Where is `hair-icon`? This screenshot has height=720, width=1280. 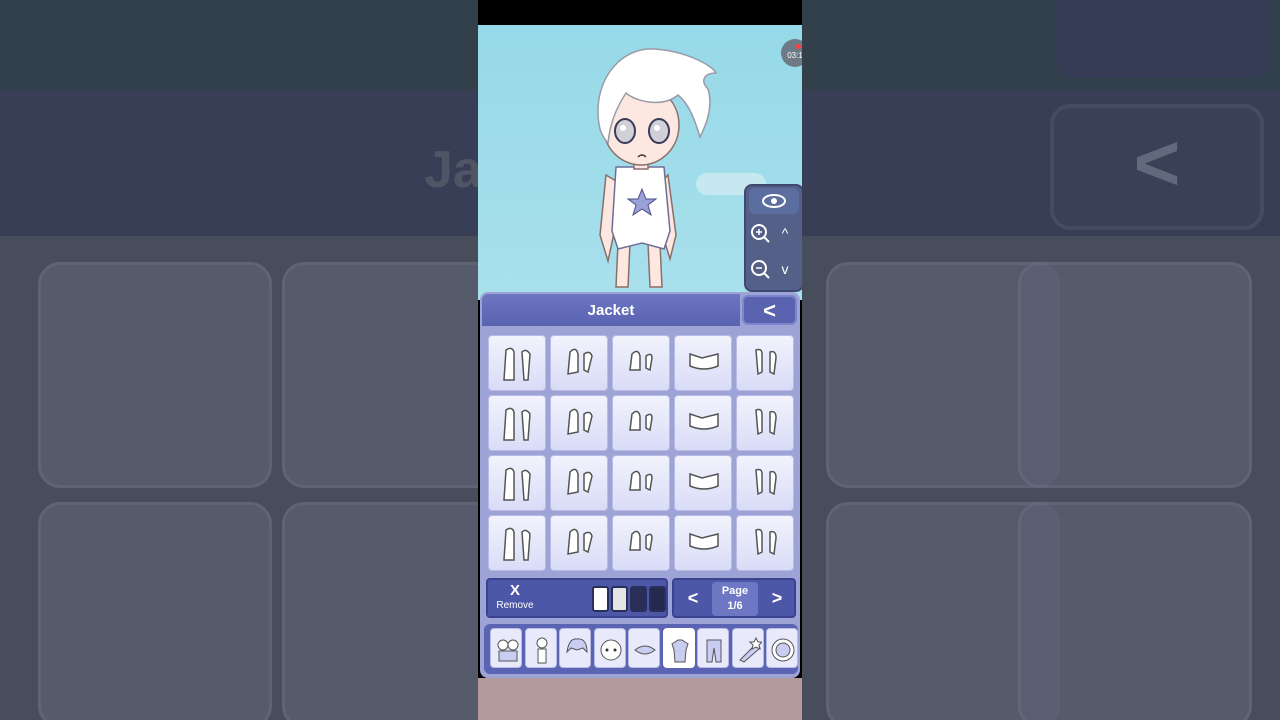 hair-icon is located at coordinates (577, 646).